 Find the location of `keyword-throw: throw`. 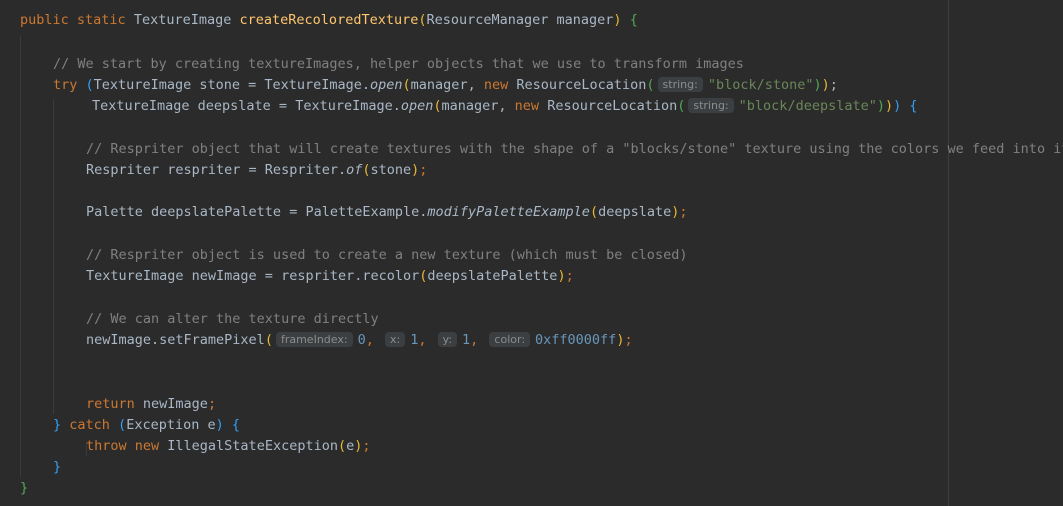

keyword-throw: throw is located at coordinates (106, 446).